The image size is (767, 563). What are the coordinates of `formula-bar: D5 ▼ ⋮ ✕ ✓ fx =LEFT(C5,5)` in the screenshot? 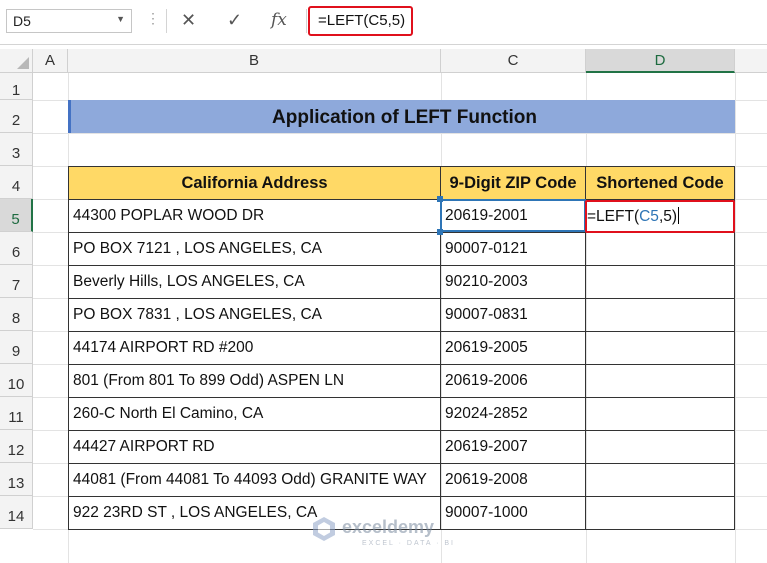 It's located at (383, 22).